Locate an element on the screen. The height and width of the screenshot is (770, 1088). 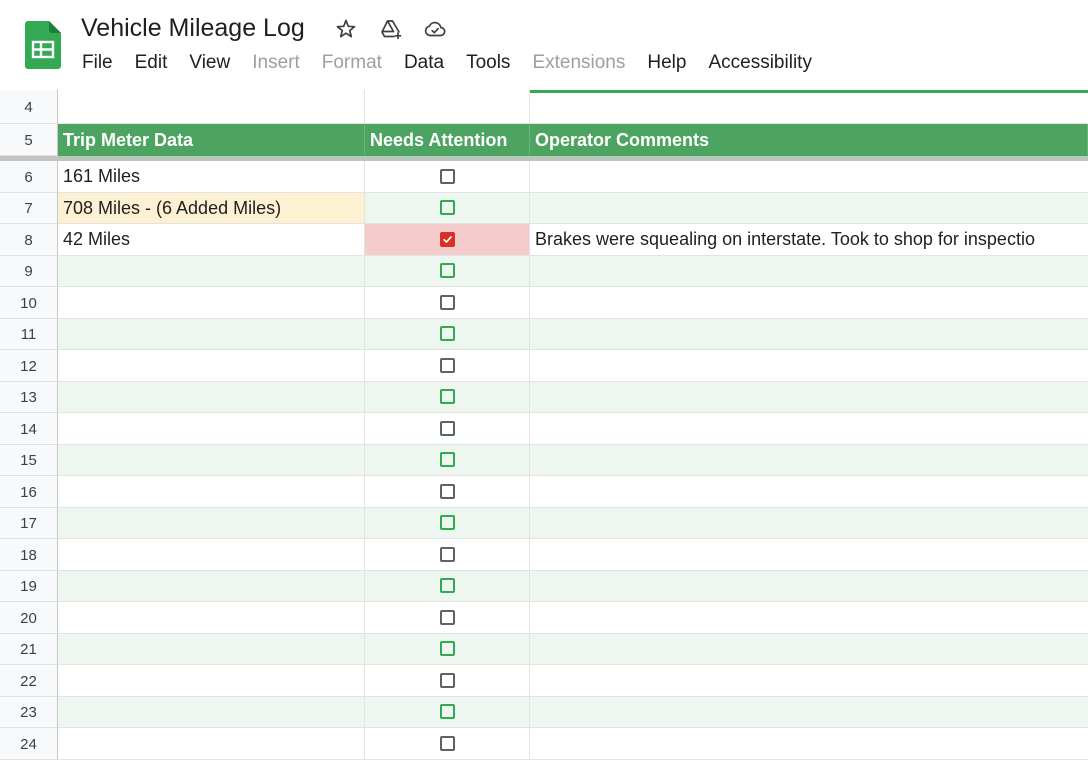
checkbox-checked is located at coordinates (447, 239).